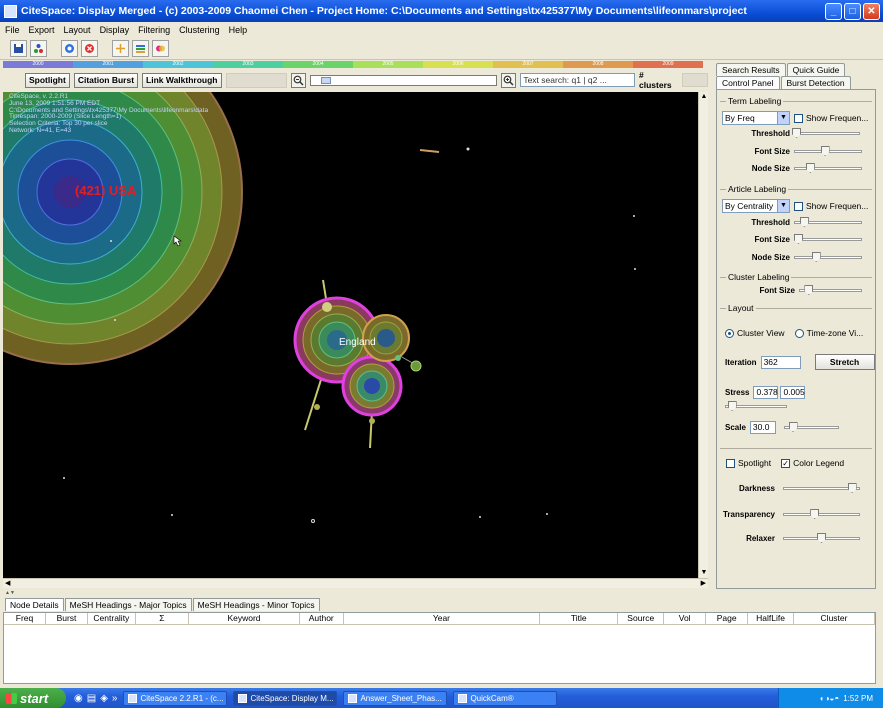 Image resolution: width=883 pixels, height=708 pixels. What do you see at coordinates (112, 618) in the screenshot?
I see `column-header-centrality: Centrality` at bounding box center [112, 618].